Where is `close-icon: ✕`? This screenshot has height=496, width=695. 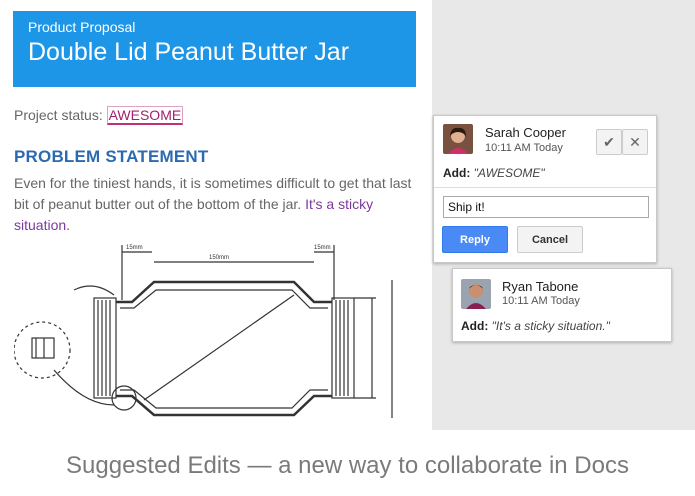 close-icon: ✕ is located at coordinates (635, 141).